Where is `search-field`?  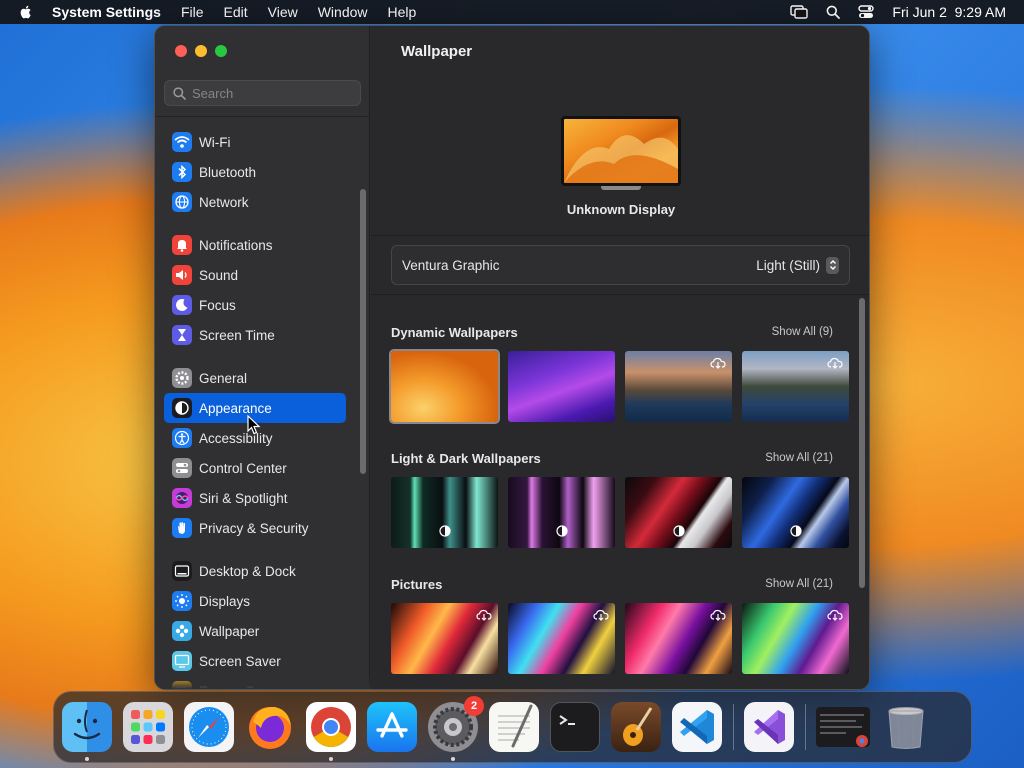 search-field is located at coordinates (262, 93).